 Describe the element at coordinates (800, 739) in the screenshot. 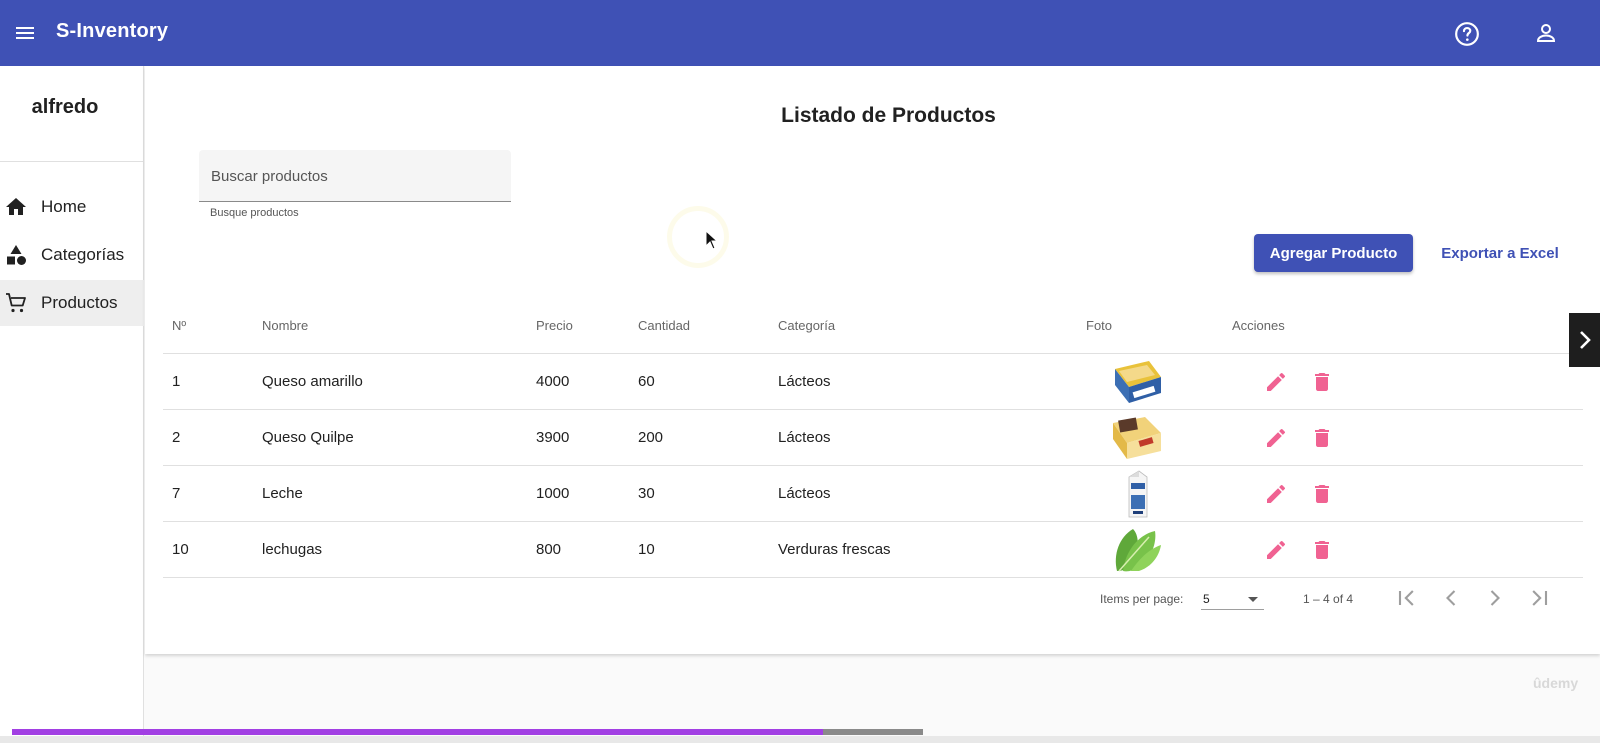

I see `bottom-strip` at that location.